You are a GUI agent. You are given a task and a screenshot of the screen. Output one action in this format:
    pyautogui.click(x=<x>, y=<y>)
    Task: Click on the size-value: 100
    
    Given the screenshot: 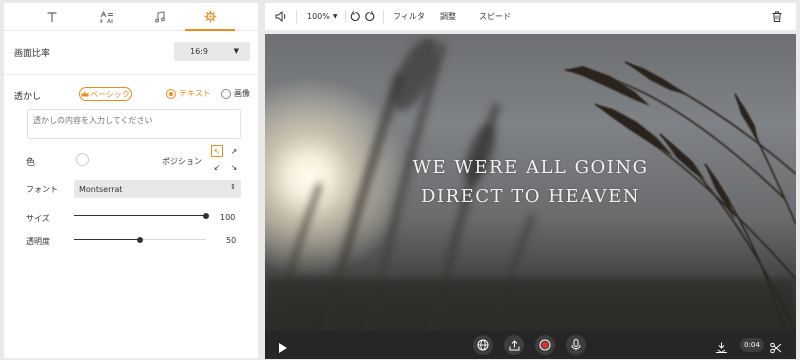 What is the action you would take?
    pyautogui.click(x=228, y=217)
    